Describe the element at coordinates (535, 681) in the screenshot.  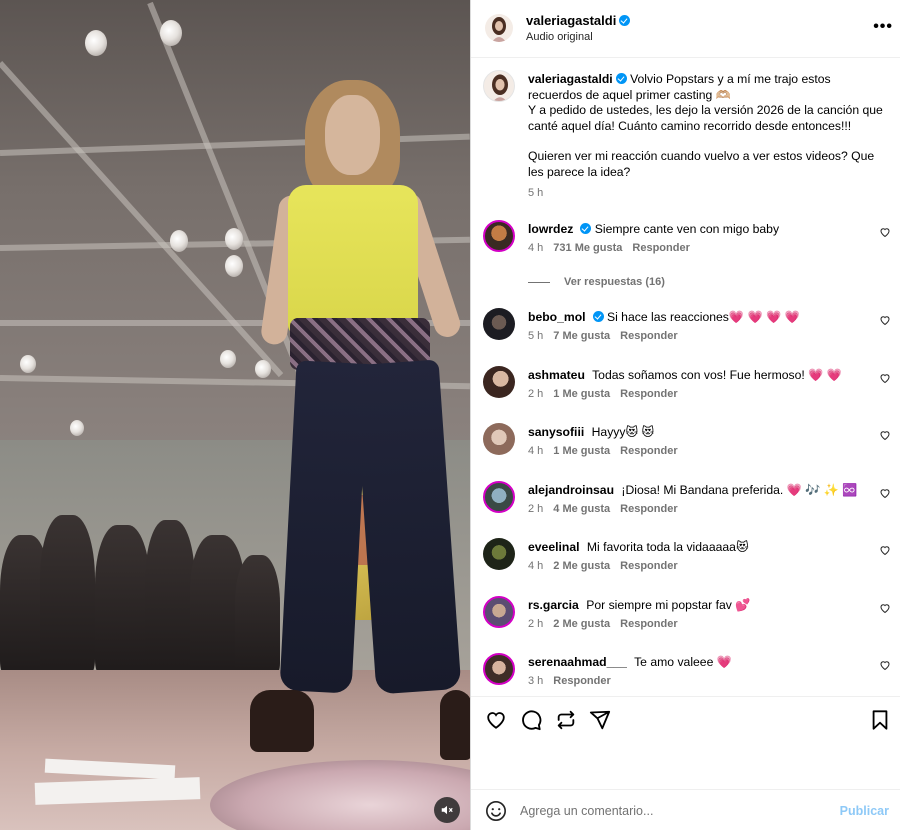
I see `comment-time: 3 h` at that location.